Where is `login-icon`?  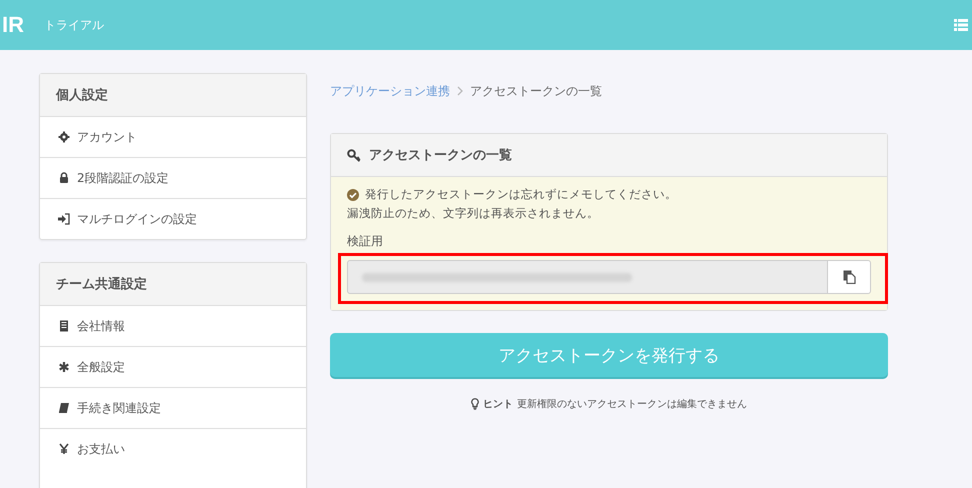 login-icon is located at coordinates (64, 219).